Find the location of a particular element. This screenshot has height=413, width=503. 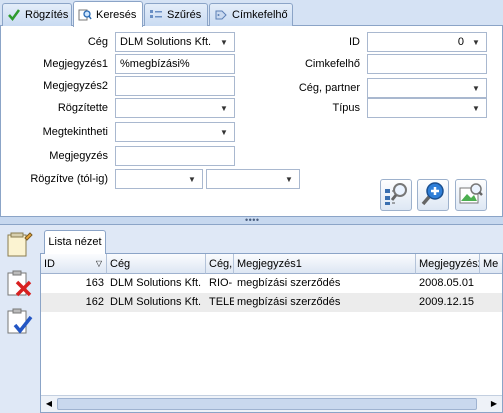

approve-record-button is located at coordinates (19, 322).